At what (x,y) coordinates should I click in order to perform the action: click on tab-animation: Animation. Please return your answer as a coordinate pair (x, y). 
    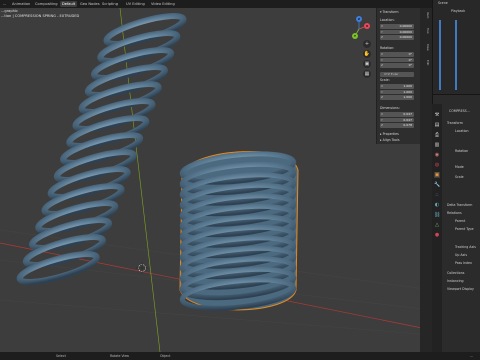
    Looking at the image, I should click on (21, 4).